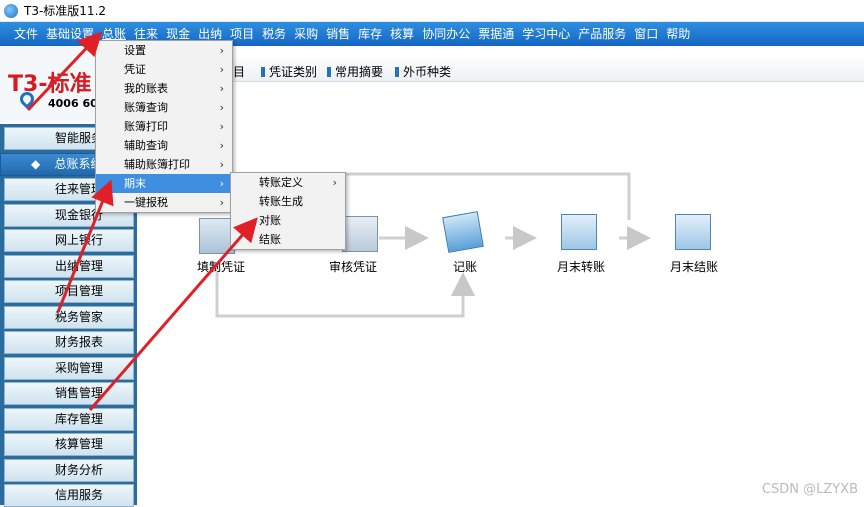 The image size is (864, 507). What do you see at coordinates (446, 34) in the screenshot?
I see `menu-item: 协同办公` at bounding box center [446, 34].